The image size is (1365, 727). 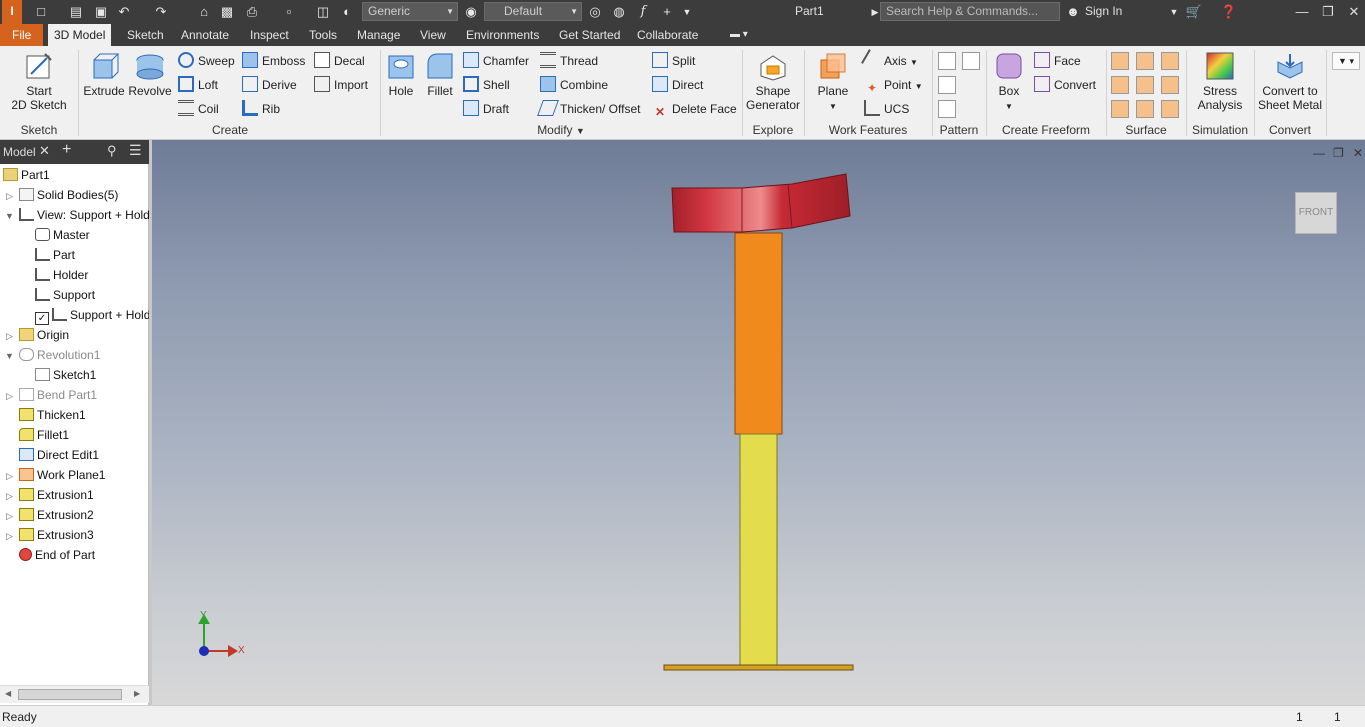 I want to click on save-icon: ▣, so click(x=101, y=12).